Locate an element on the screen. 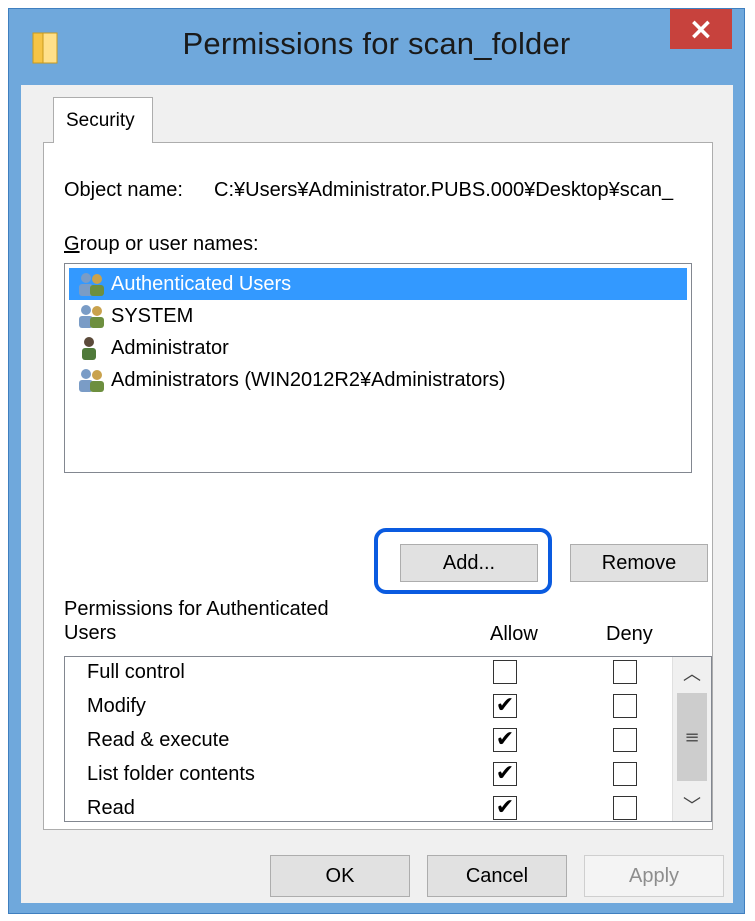 The image size is (755, 921). deny-column-header: Deny is located at coordinates (629, 634).